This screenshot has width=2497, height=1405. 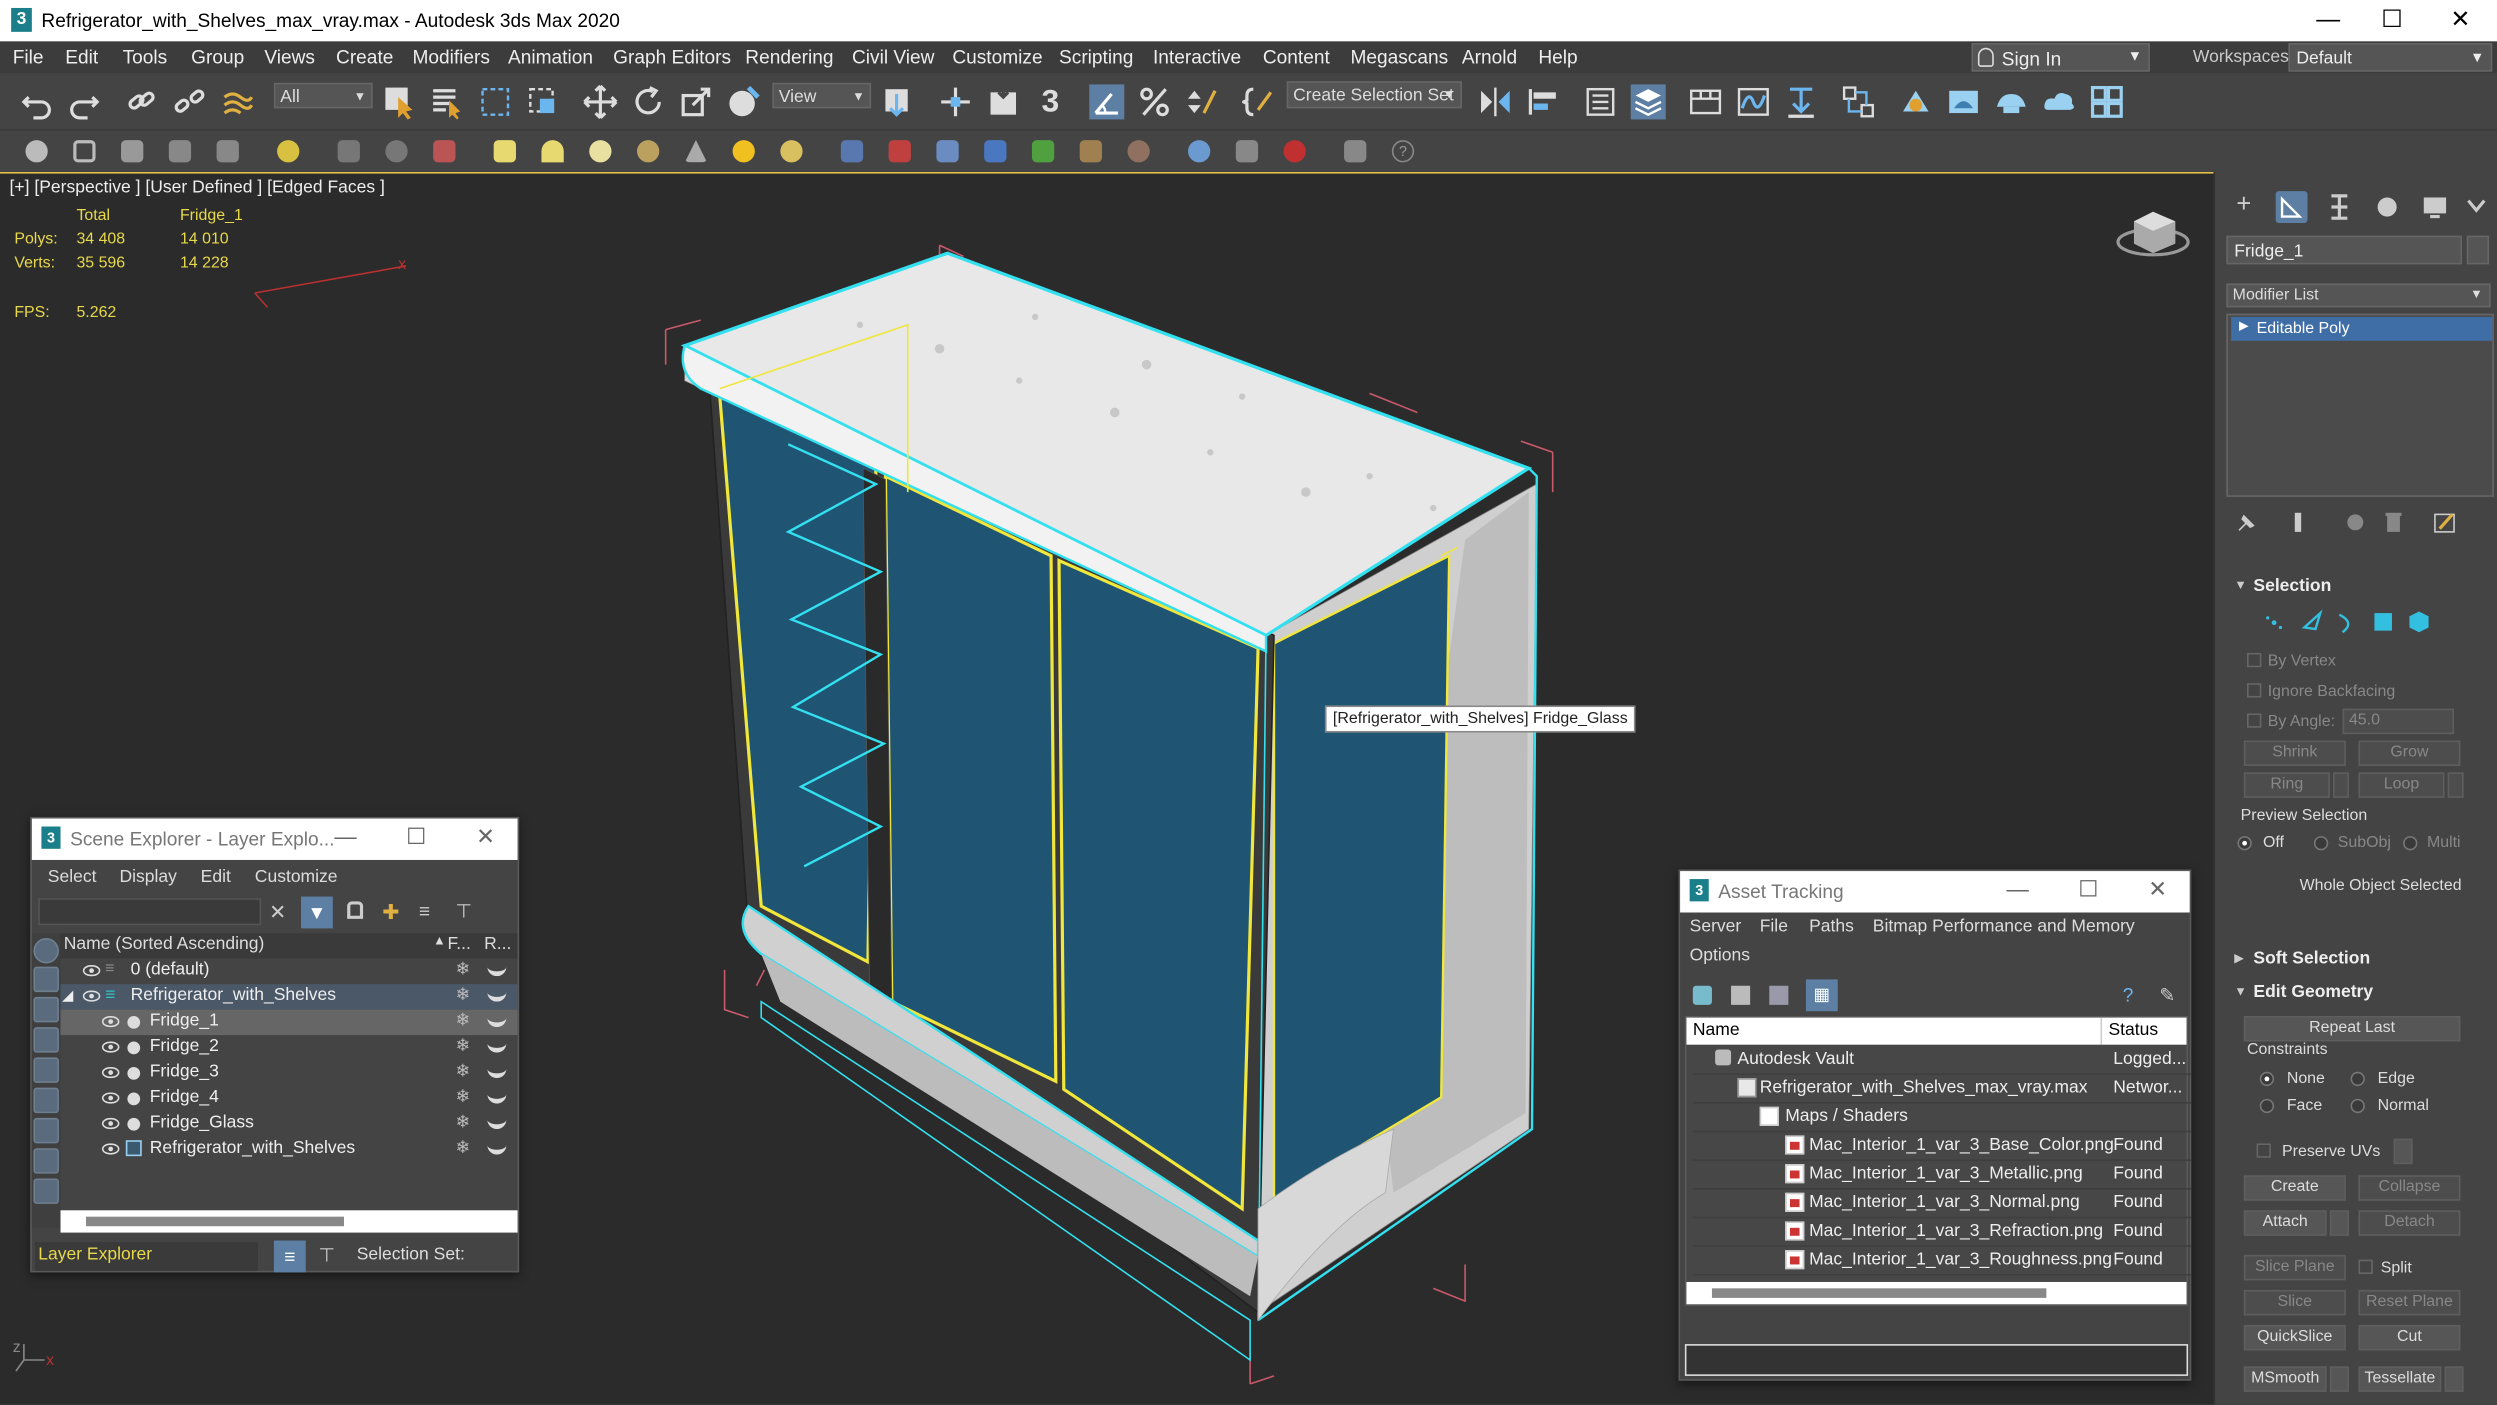 I want to click on display-groups-icon, so click(x=46, y=1130).